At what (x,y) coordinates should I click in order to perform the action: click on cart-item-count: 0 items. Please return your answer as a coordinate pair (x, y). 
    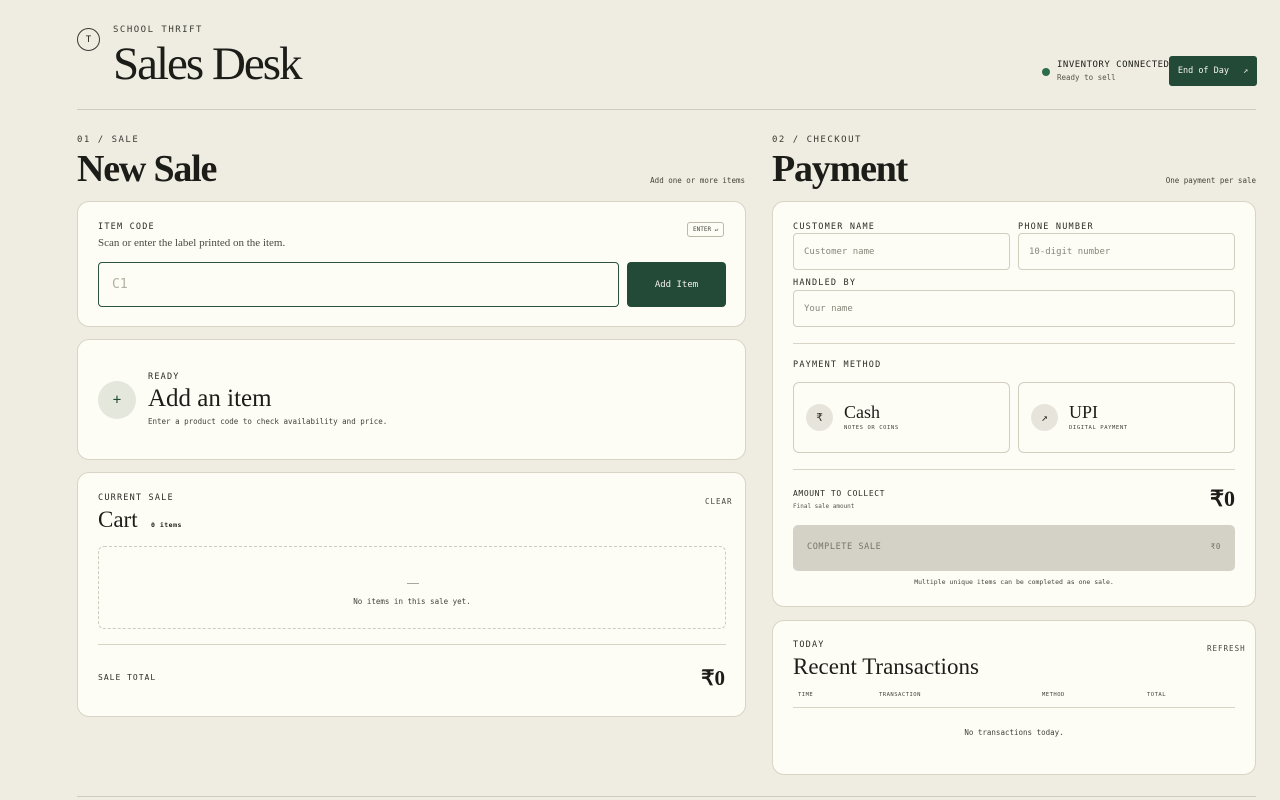
    Looking at the image, I should click on (166, 525).